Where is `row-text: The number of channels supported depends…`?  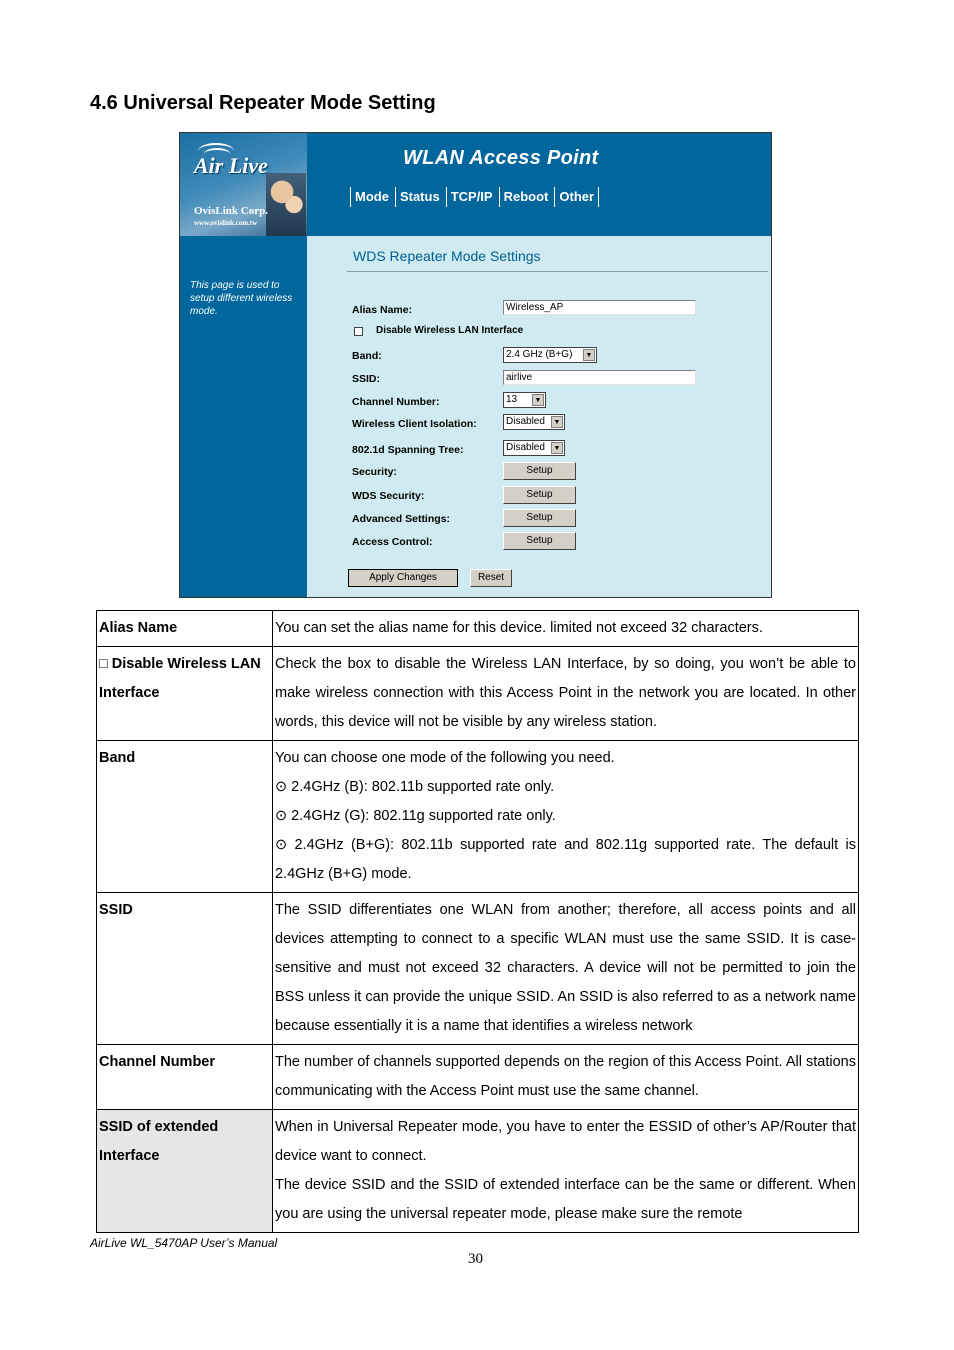
row-text: The number of channels supported depends… is located at coordinates (565, 1076).